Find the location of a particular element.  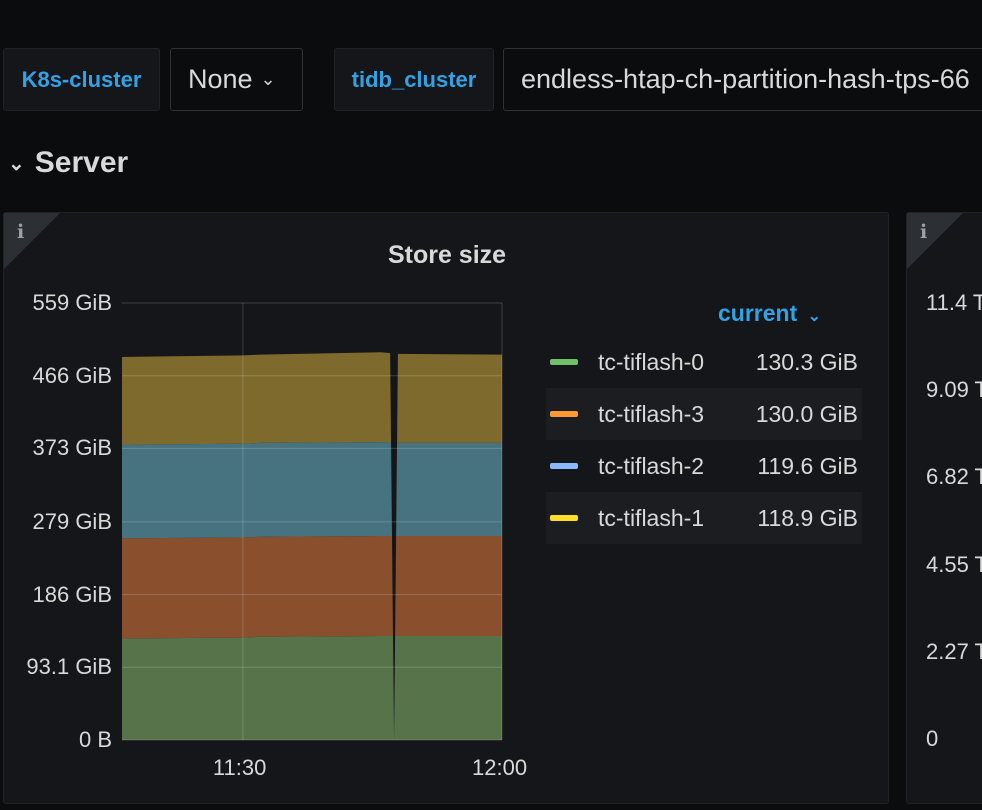

legend-item-tc-tiflash-1: tc-tiflash-1 118.9 GiB is located at coordinates (704, 518).